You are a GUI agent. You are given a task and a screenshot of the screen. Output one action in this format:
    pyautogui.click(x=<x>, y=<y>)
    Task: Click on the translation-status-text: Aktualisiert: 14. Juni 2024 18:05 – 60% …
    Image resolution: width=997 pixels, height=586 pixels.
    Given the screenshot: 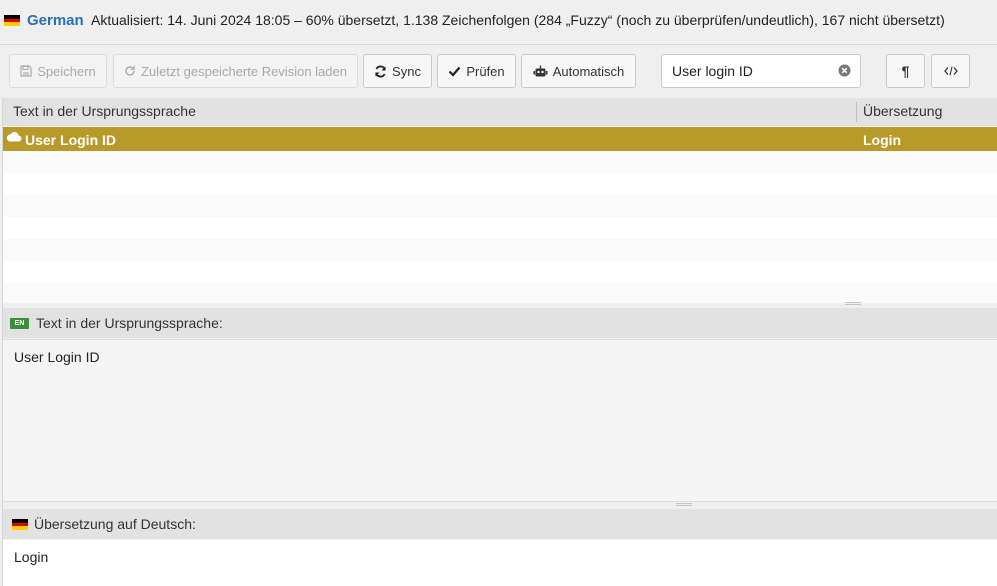 What is the action you would take?
    pyautogui.click(x=518, y=20)
    